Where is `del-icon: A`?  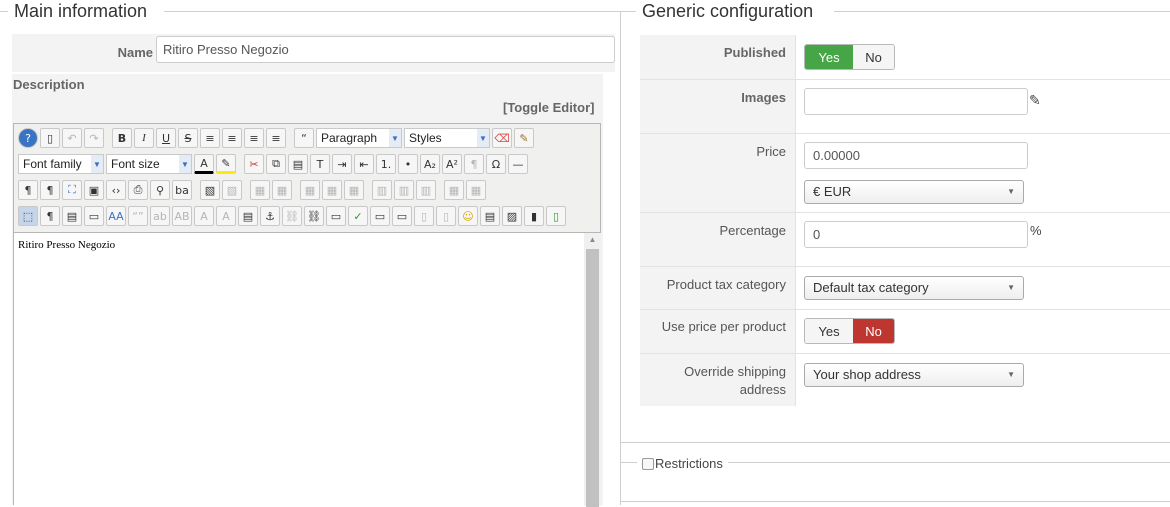
del-icon: A is located at coordinates (204, 216).